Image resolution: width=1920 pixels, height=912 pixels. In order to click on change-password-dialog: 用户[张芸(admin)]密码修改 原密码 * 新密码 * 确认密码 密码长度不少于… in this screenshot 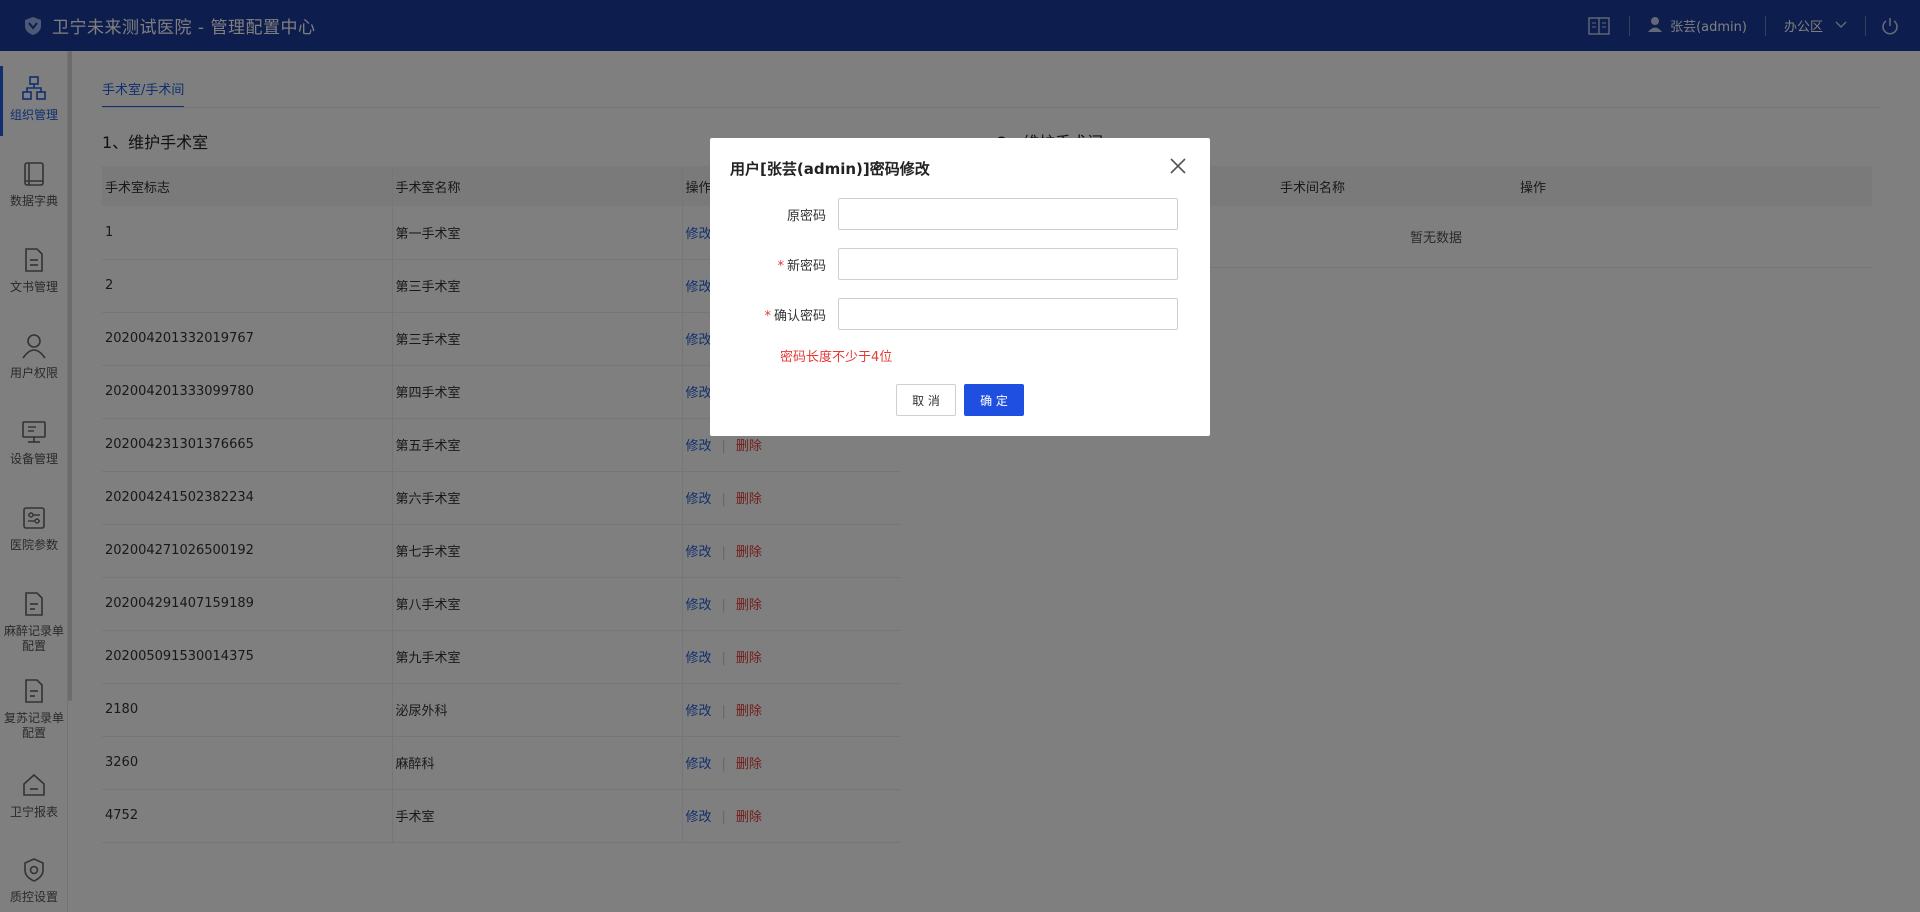, I will do `click(960, 287)`.